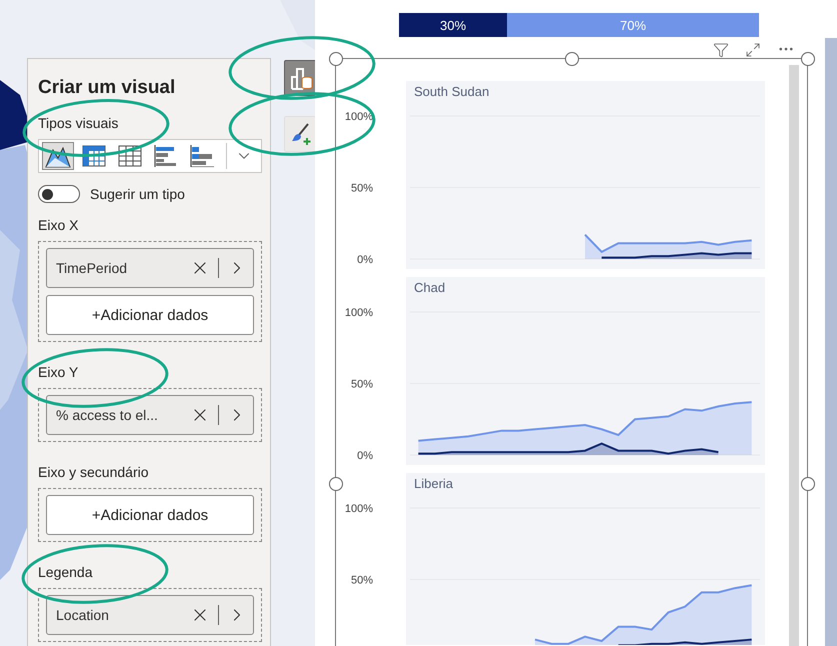 This screenshot has height=646, width=837. What do you see at coordinates (453, 25) in the screenshot?
I see `share-segment: 30%` at bounding box center [453, 25].